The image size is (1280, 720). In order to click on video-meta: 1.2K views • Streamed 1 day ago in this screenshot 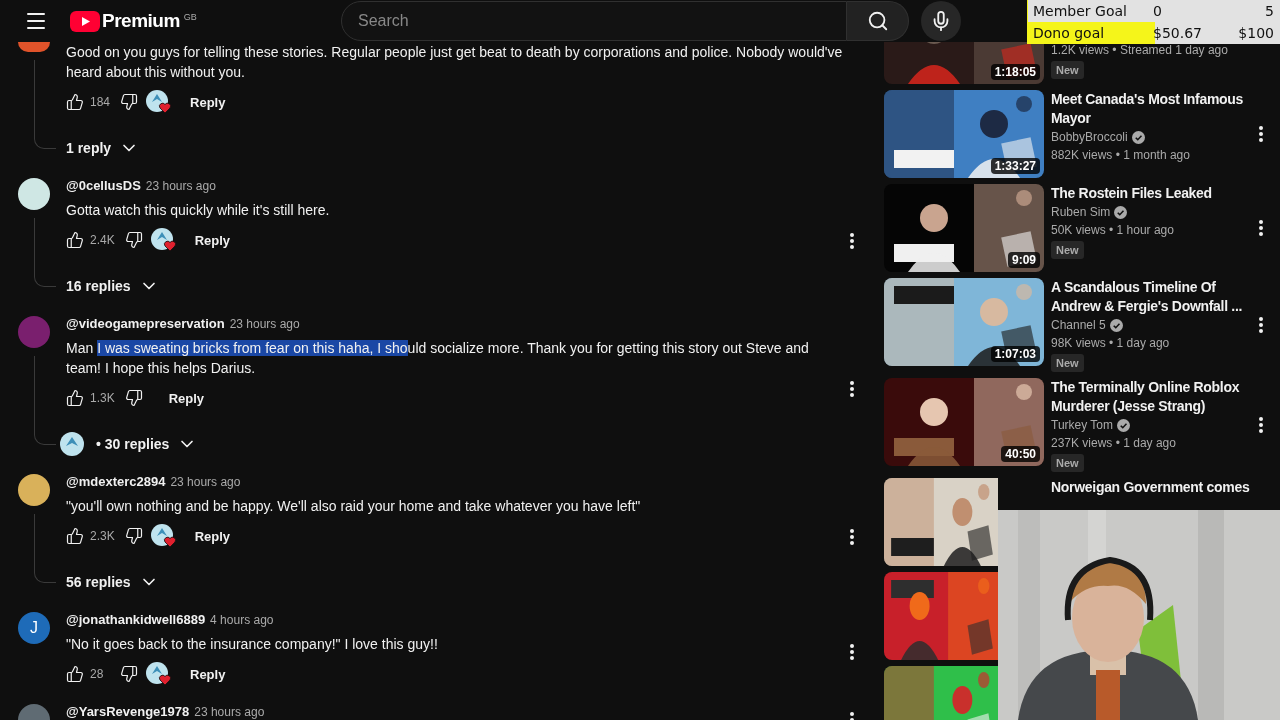, I will do `click(1140, 50)`.